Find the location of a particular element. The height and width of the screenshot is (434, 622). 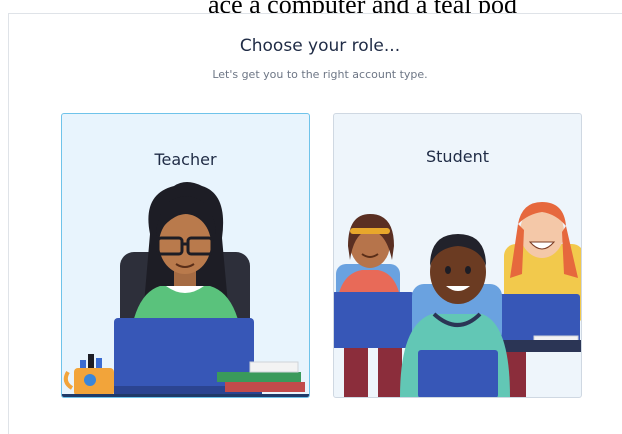

cropped-caption-strip: ace a computer and a teal pod is located at coordinates (311, 6).